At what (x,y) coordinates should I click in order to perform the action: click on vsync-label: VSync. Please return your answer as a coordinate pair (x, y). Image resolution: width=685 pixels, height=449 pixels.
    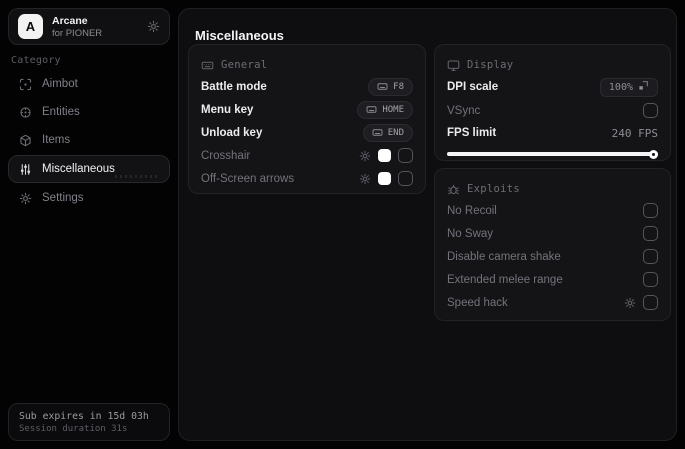
    Looking at the image, I should click on (464, 110).